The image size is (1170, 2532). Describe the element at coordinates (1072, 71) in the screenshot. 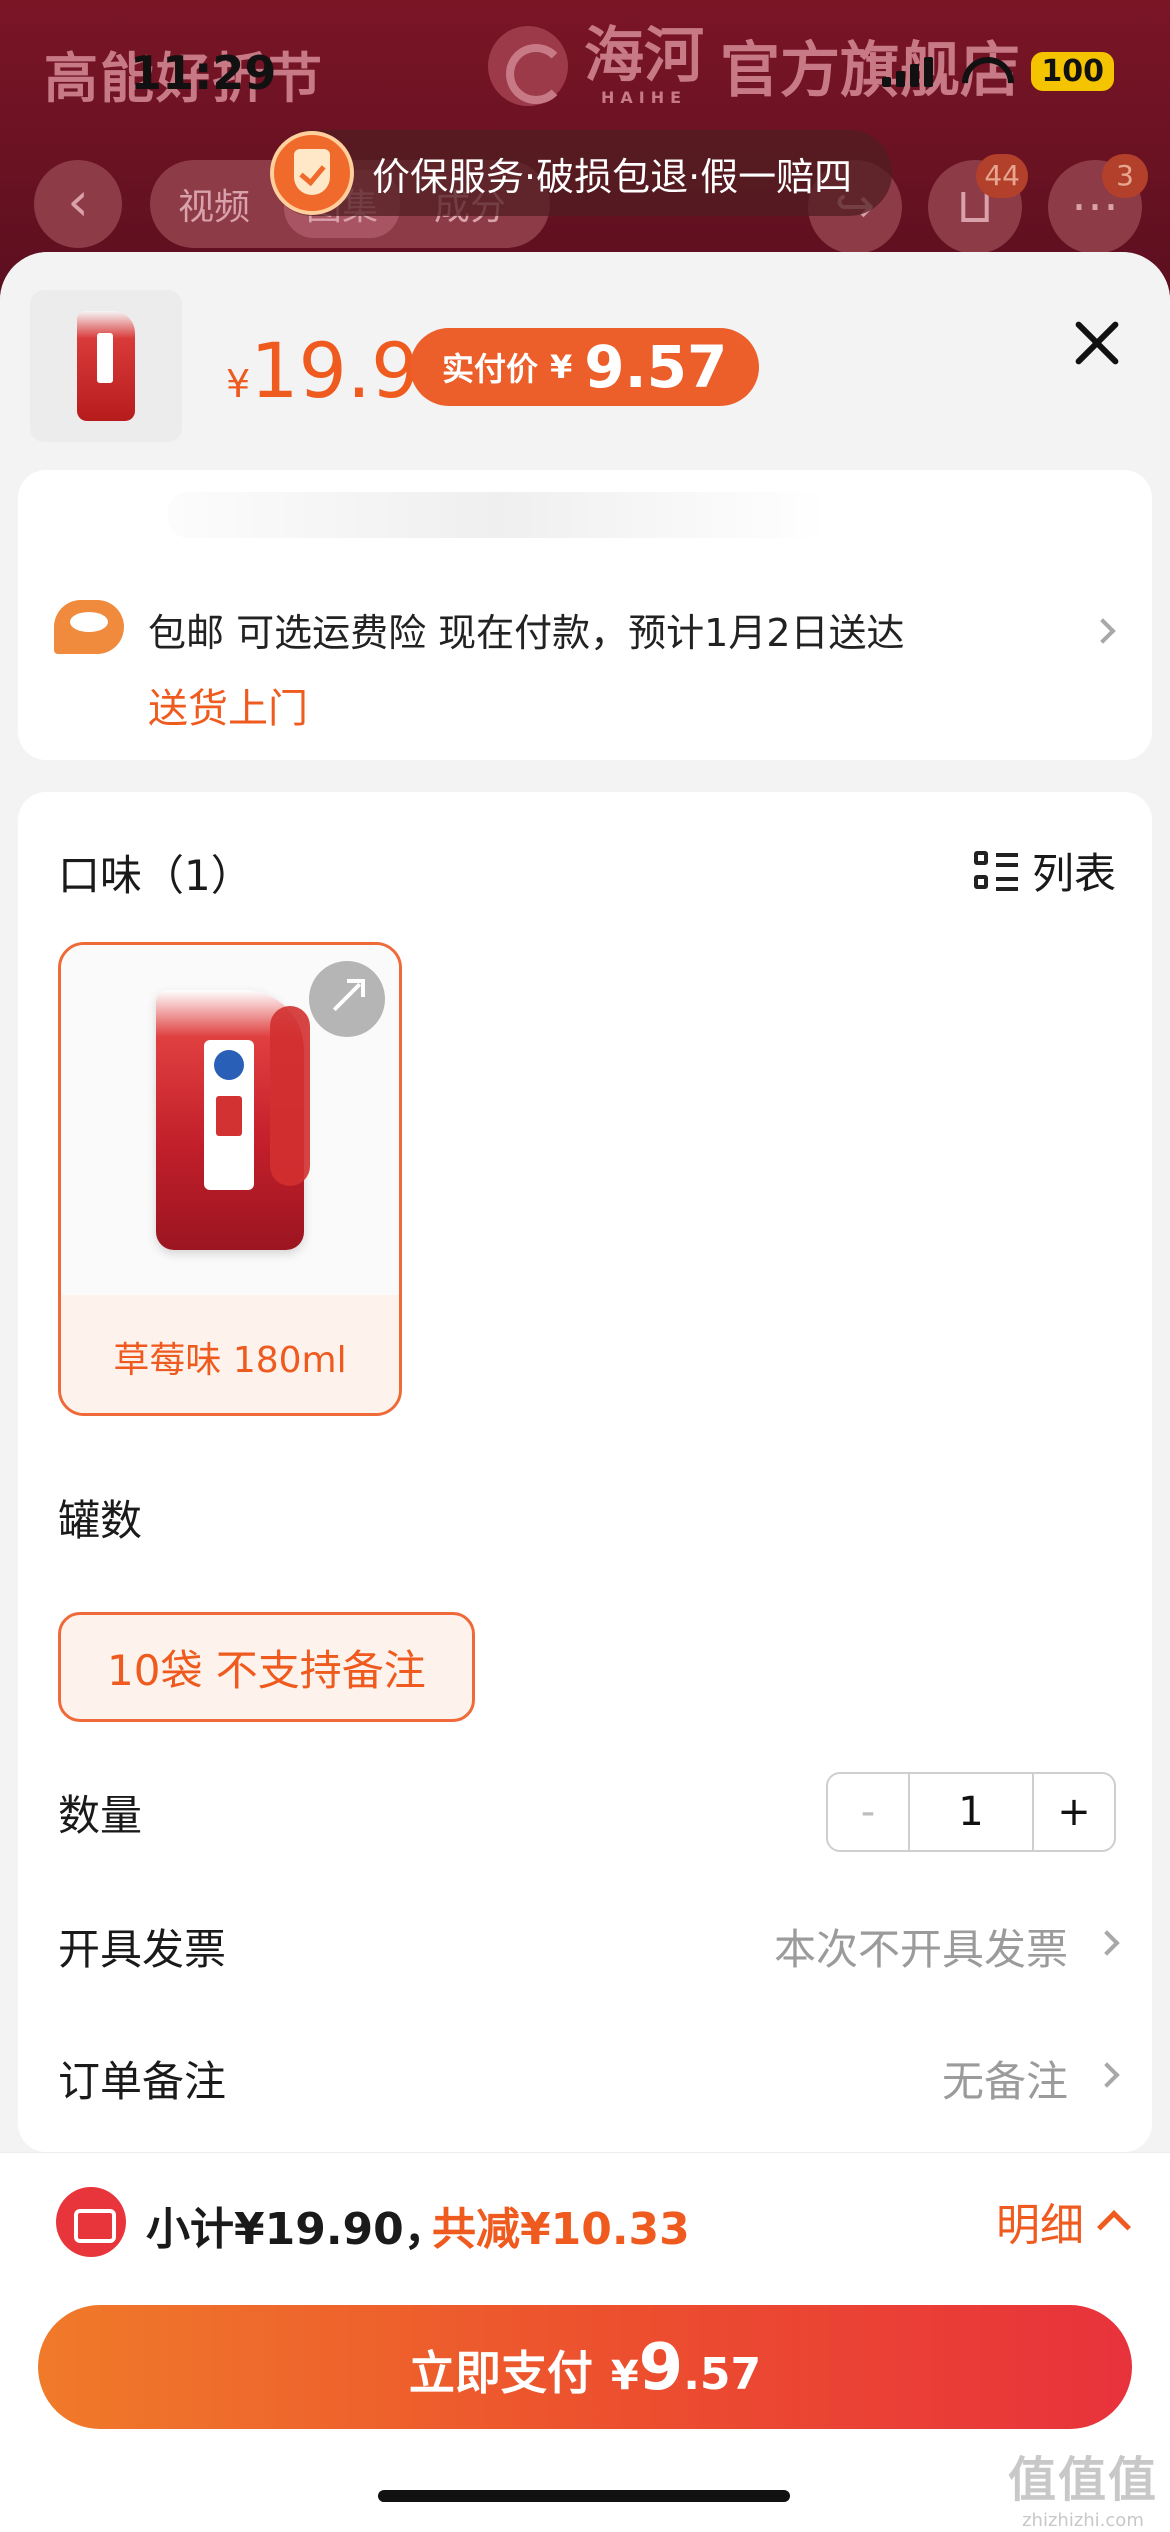

I see `battery-indicator: 100` at that location.